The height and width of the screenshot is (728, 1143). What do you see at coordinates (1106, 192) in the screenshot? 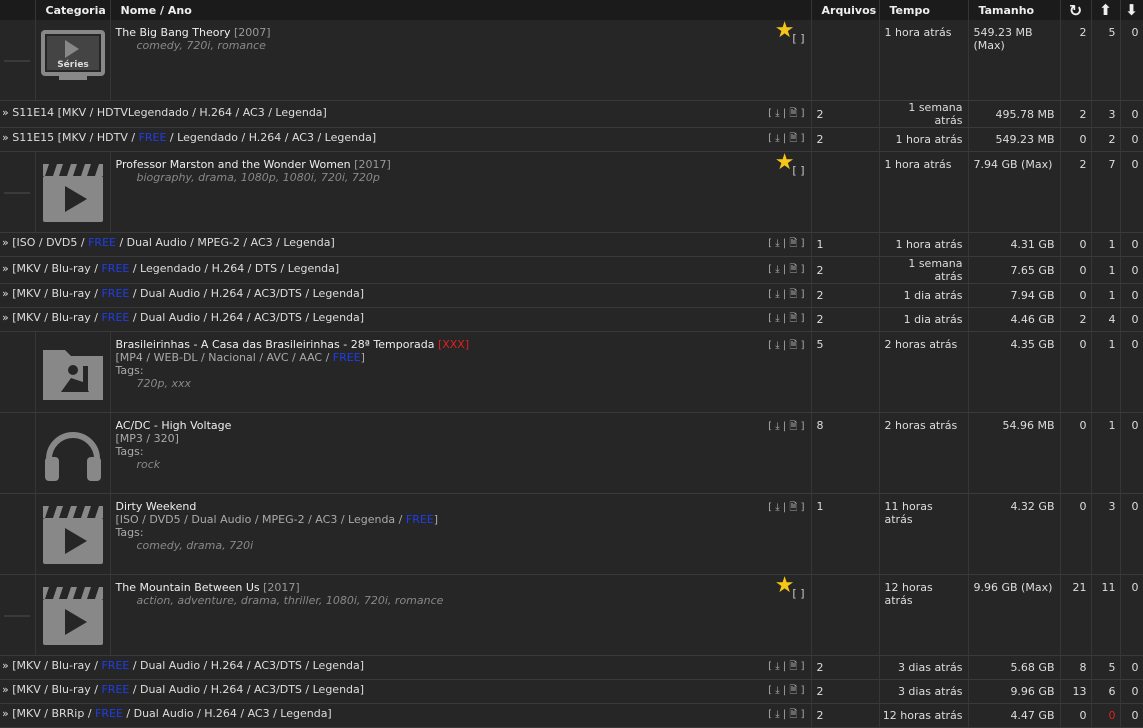
I see `seeders-count: 7` at bounding box center [1106, 192].